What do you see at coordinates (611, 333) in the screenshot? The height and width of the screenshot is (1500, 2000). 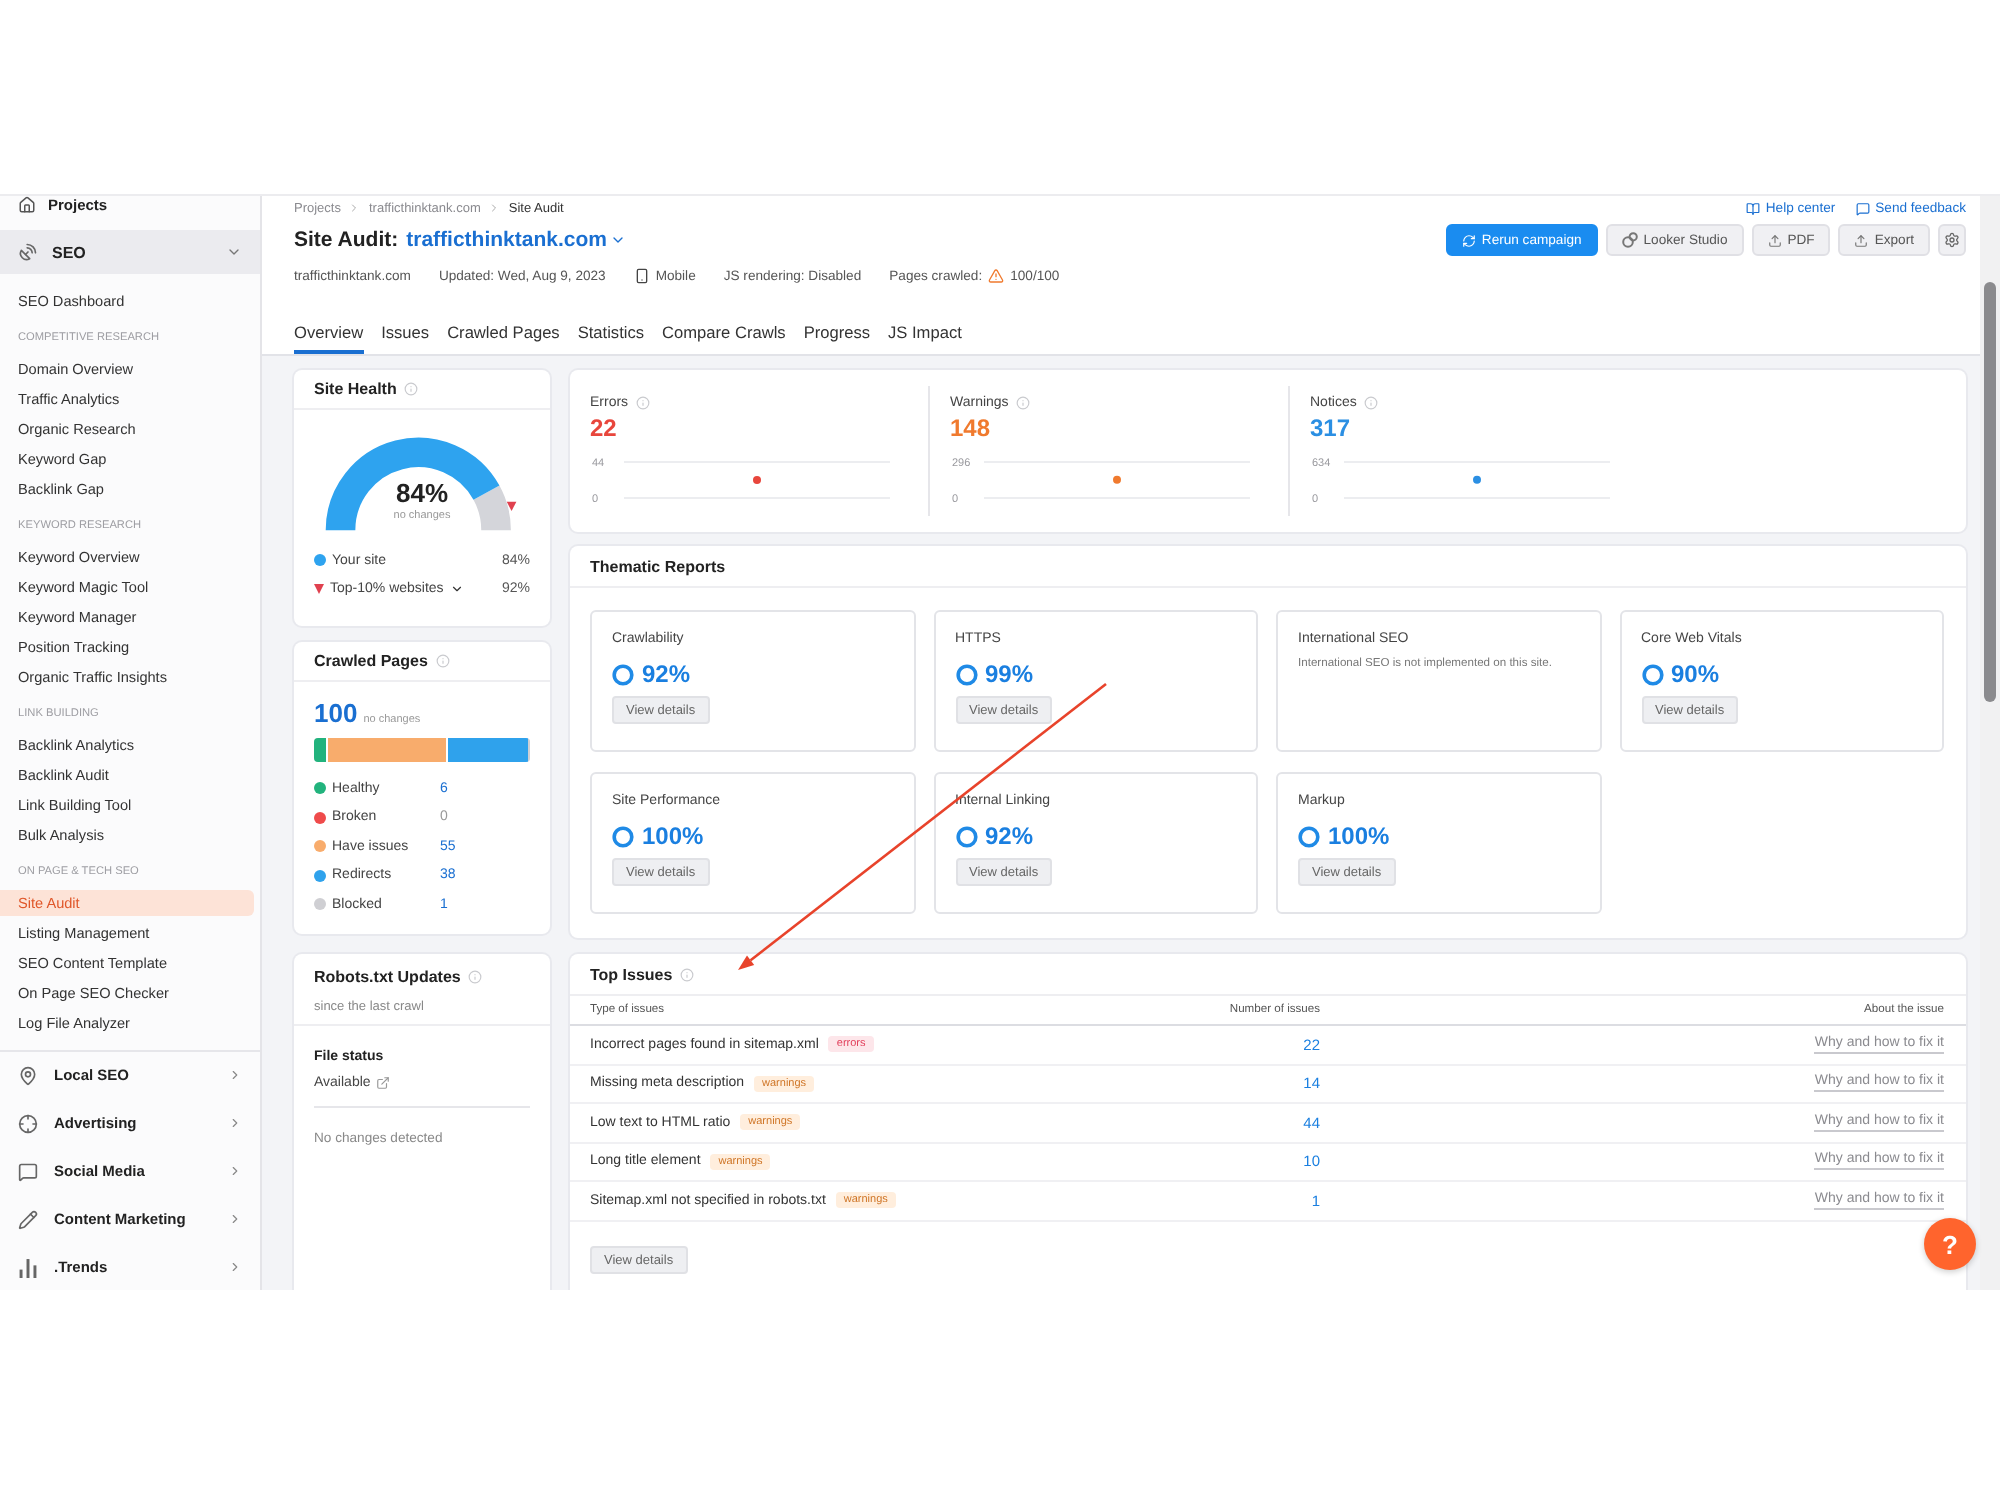 I see `tab: Statistics` at bounding box center [611, 333].